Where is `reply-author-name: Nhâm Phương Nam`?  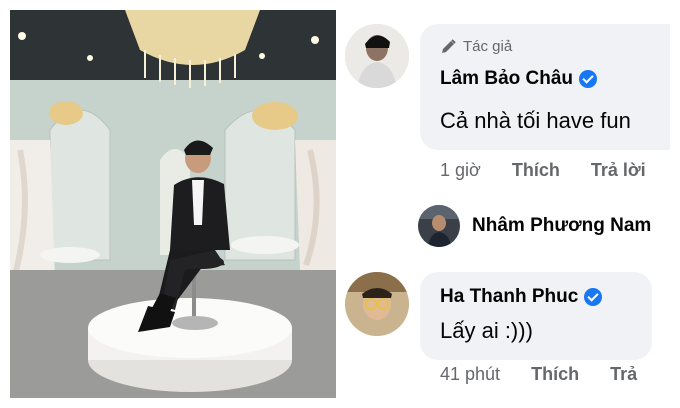 reply-author-name: Nhâm Phương Nam is located at coordinates (561, 226).